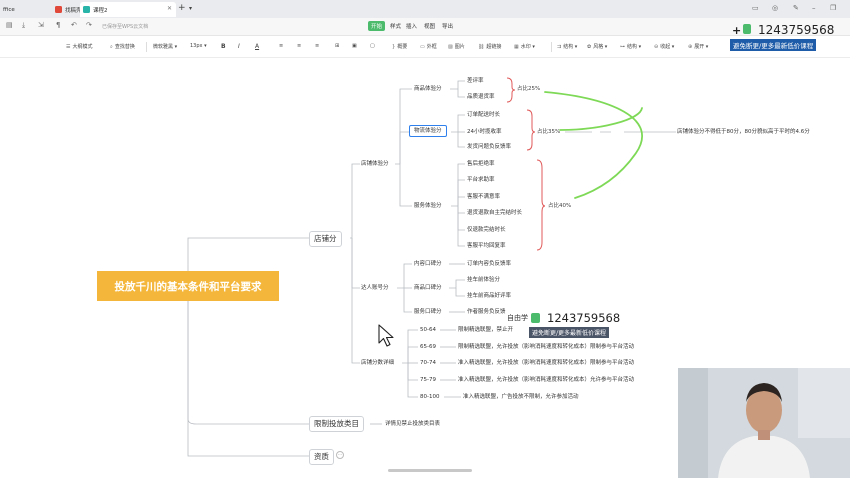 The width and height of the screenshot is (850, 478). Describe the element at coordinates (375, 288) in the screenshot. I see `node-talent-account: 达人账号分` at that location.